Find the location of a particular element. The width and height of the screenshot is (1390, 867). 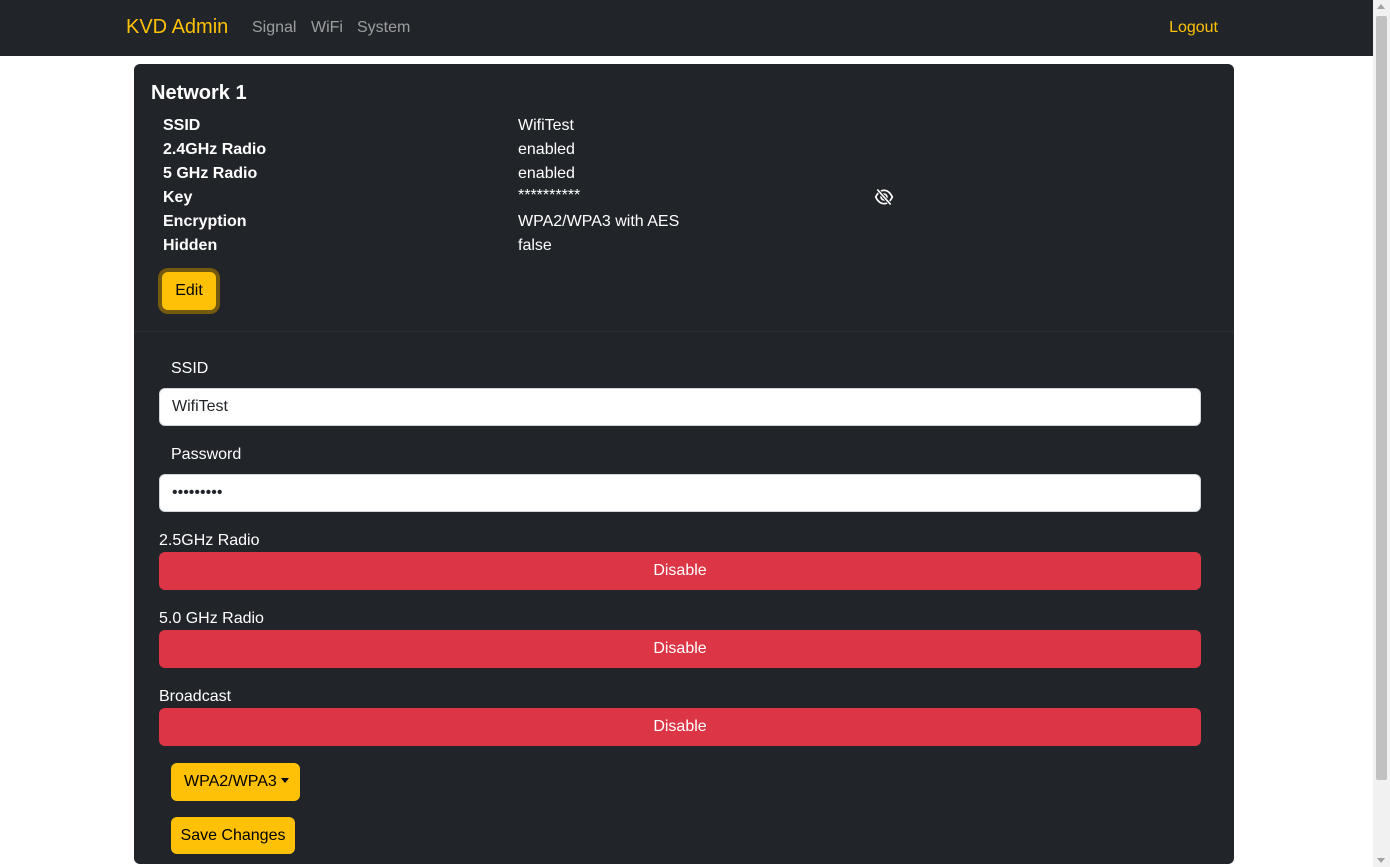

ssid-input is located at coordinates (680, 407).